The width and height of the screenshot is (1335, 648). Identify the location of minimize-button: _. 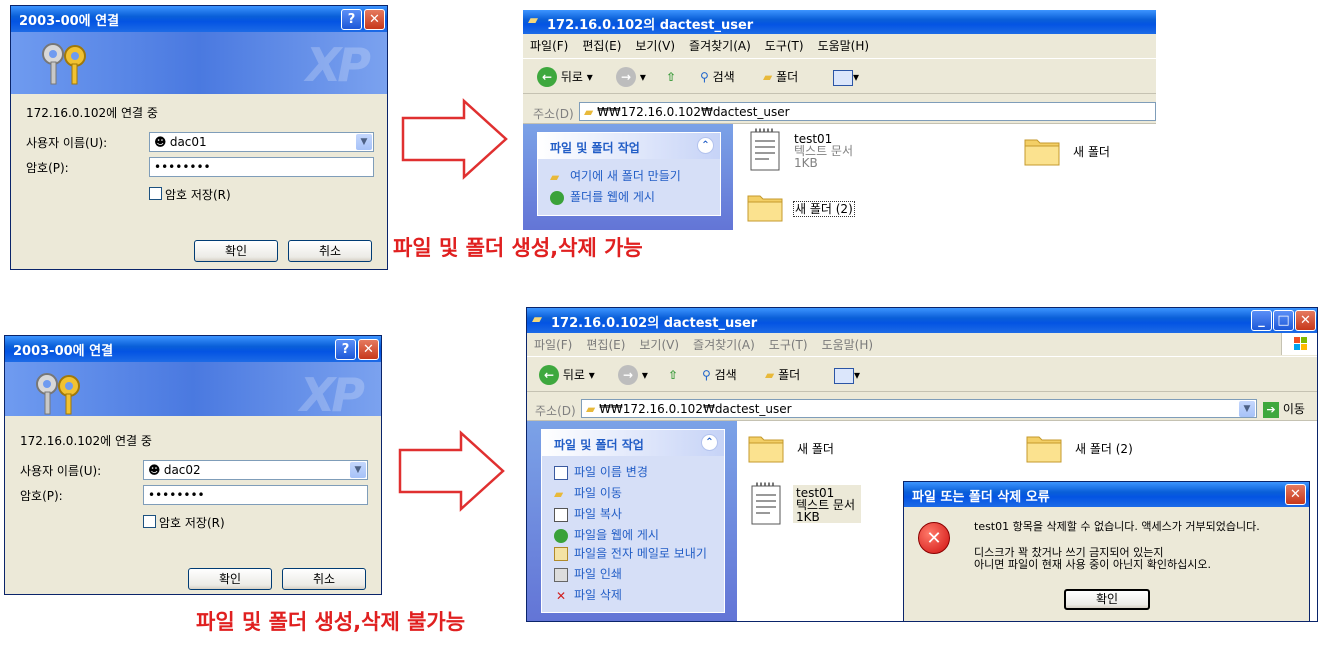
(1261, 320).